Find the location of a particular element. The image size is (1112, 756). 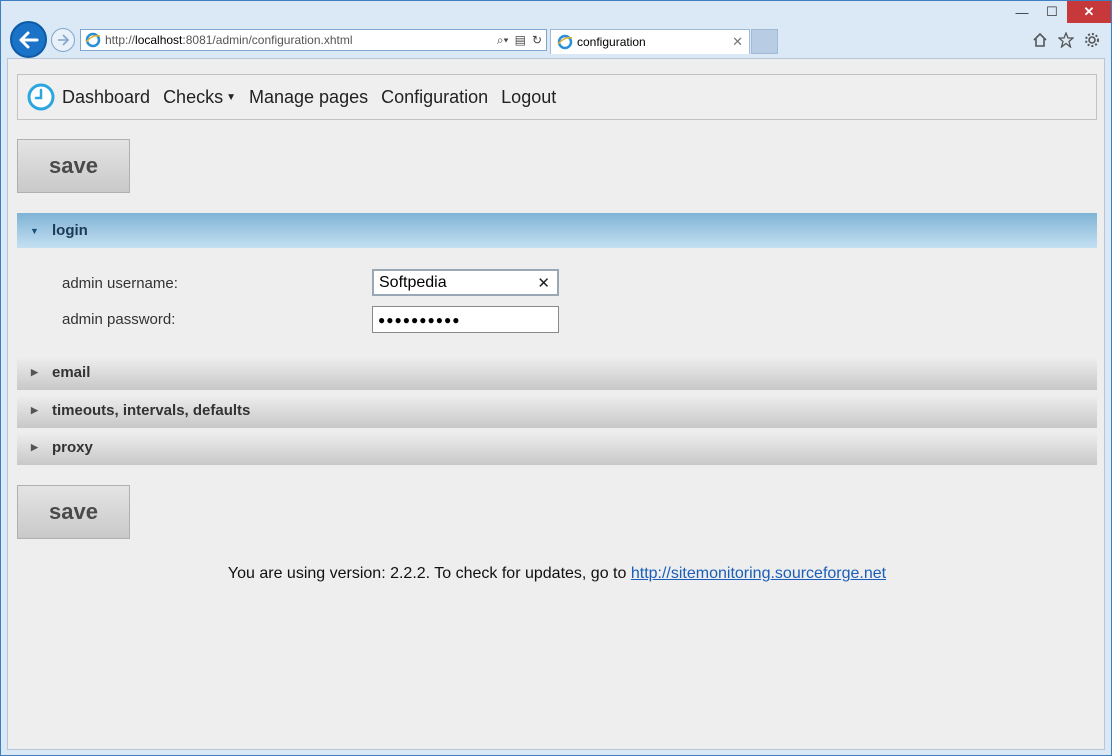

gear-icon is located at coordinates (1092, 40).